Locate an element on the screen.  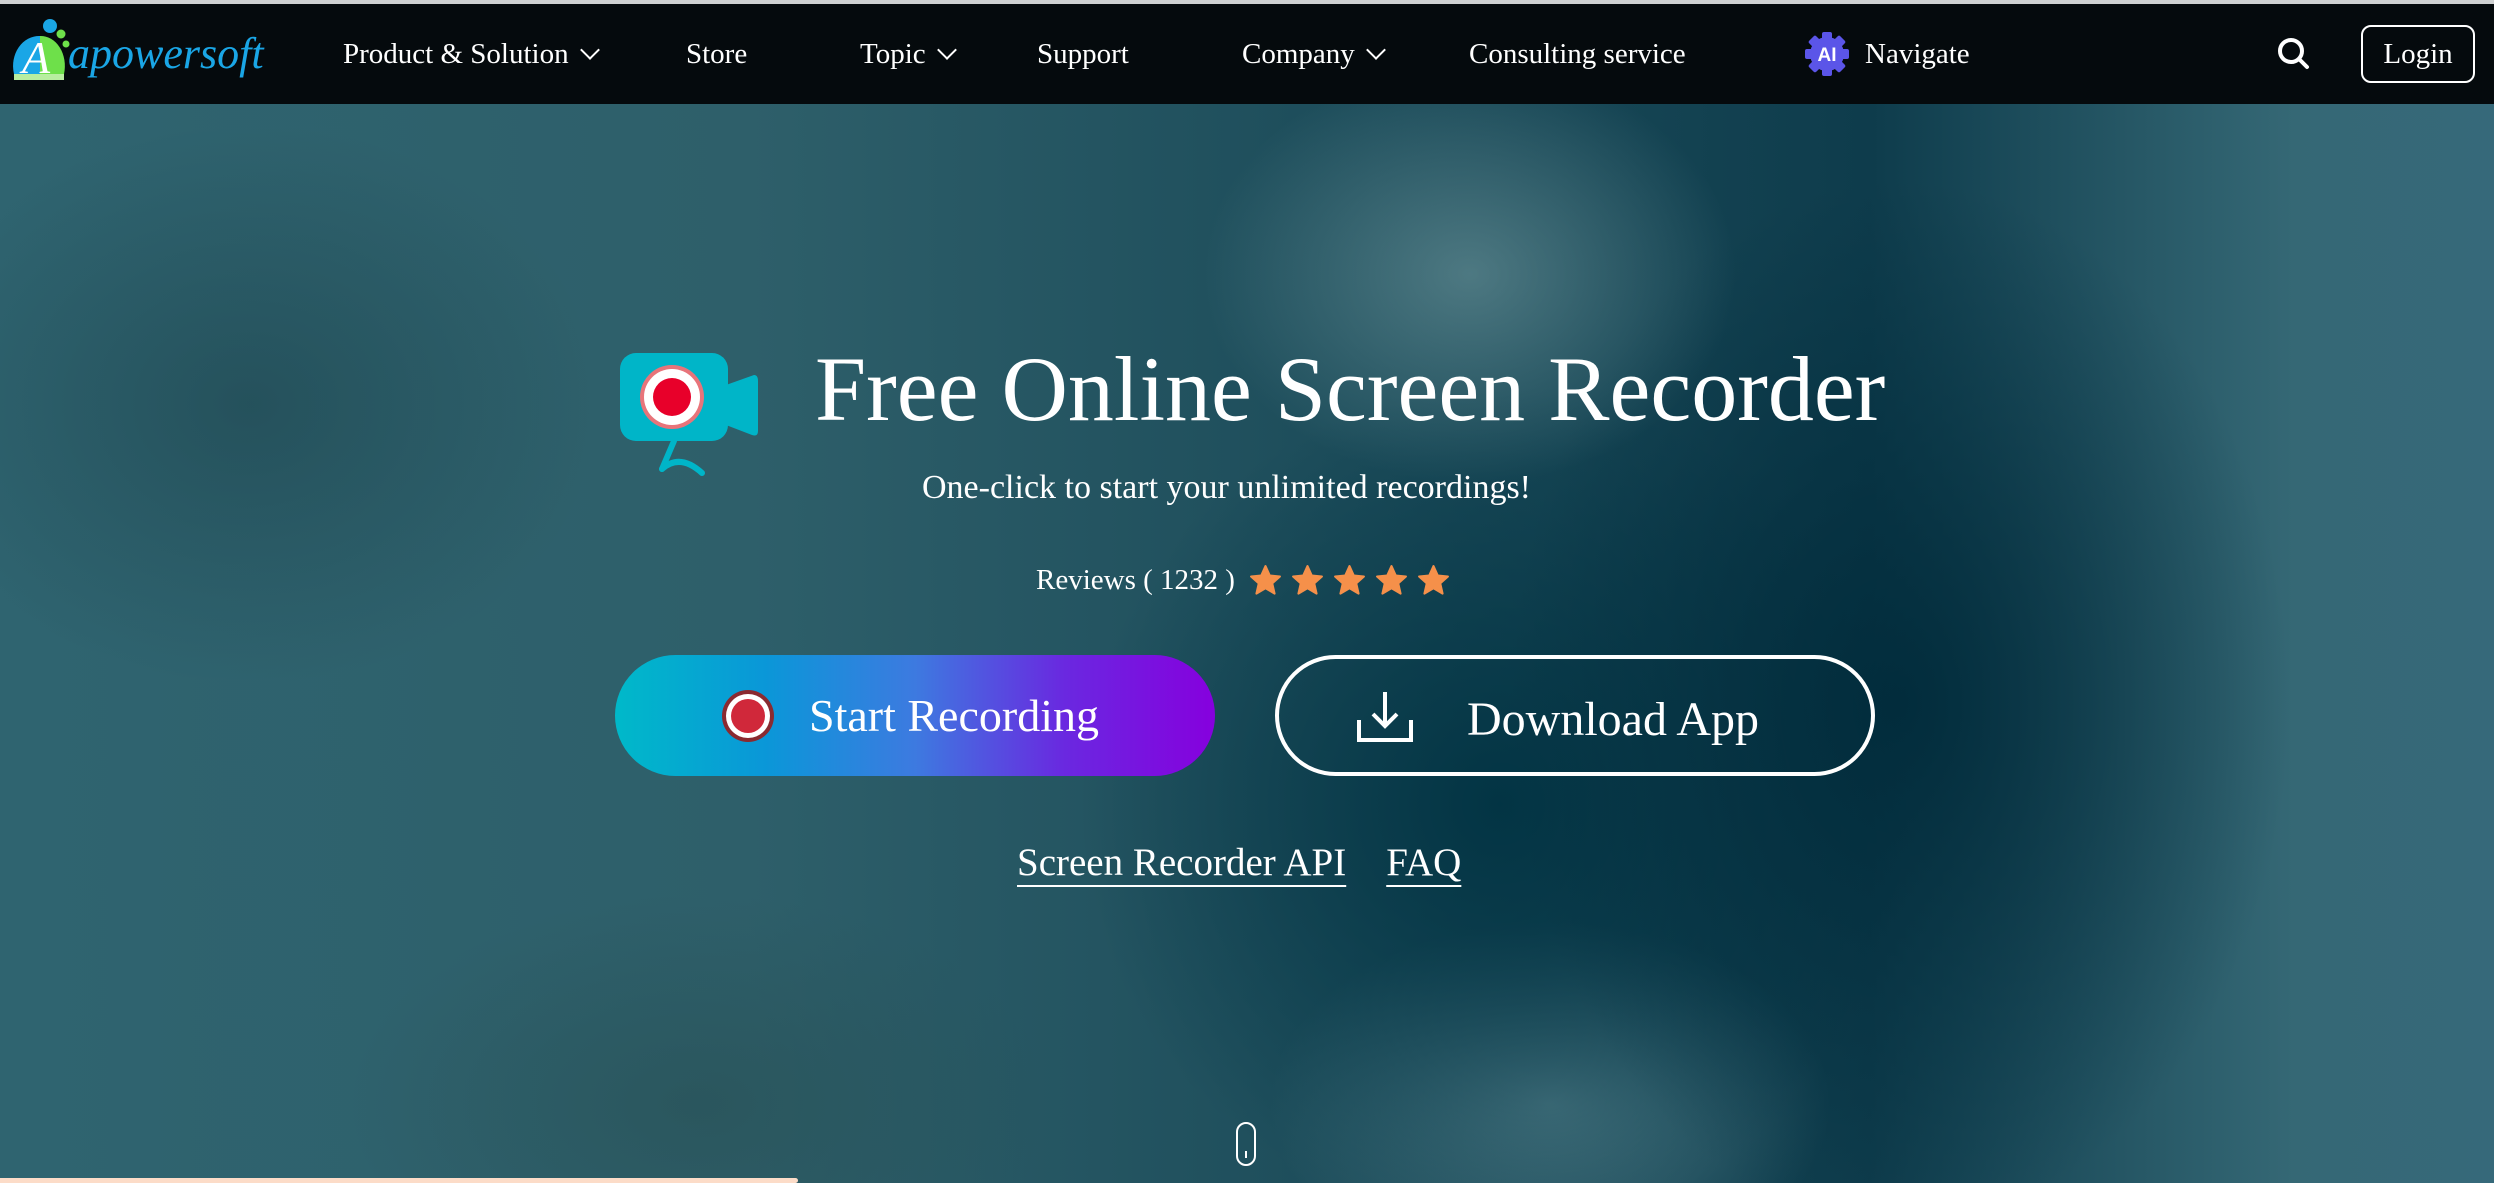
download-app-label: Download App is located at coordinates (1613, 719).